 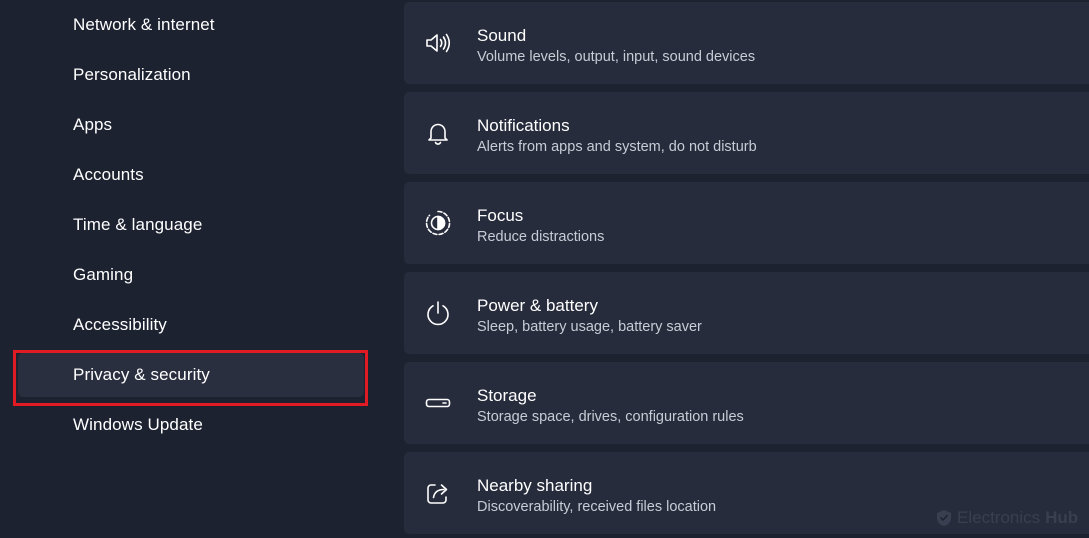 What do you see at coordinates (523, 125) in the screenshot?
I see `card-title: Notifications` at bounding box center [523, 125].